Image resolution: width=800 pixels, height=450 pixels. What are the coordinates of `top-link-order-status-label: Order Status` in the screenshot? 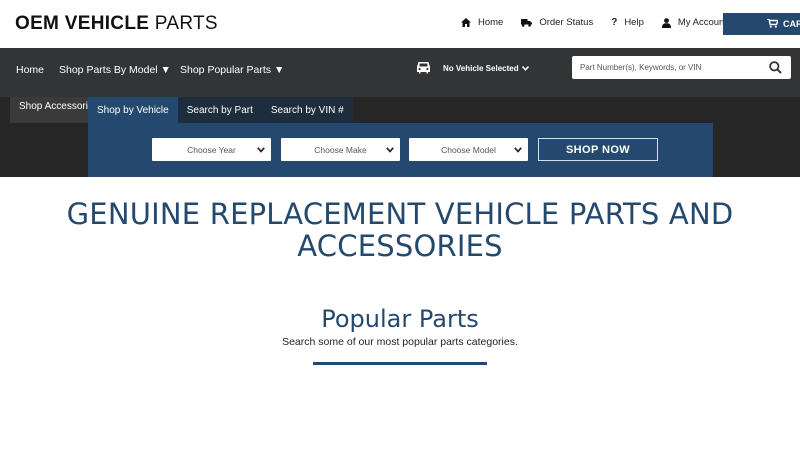 It's located at (566, 22).